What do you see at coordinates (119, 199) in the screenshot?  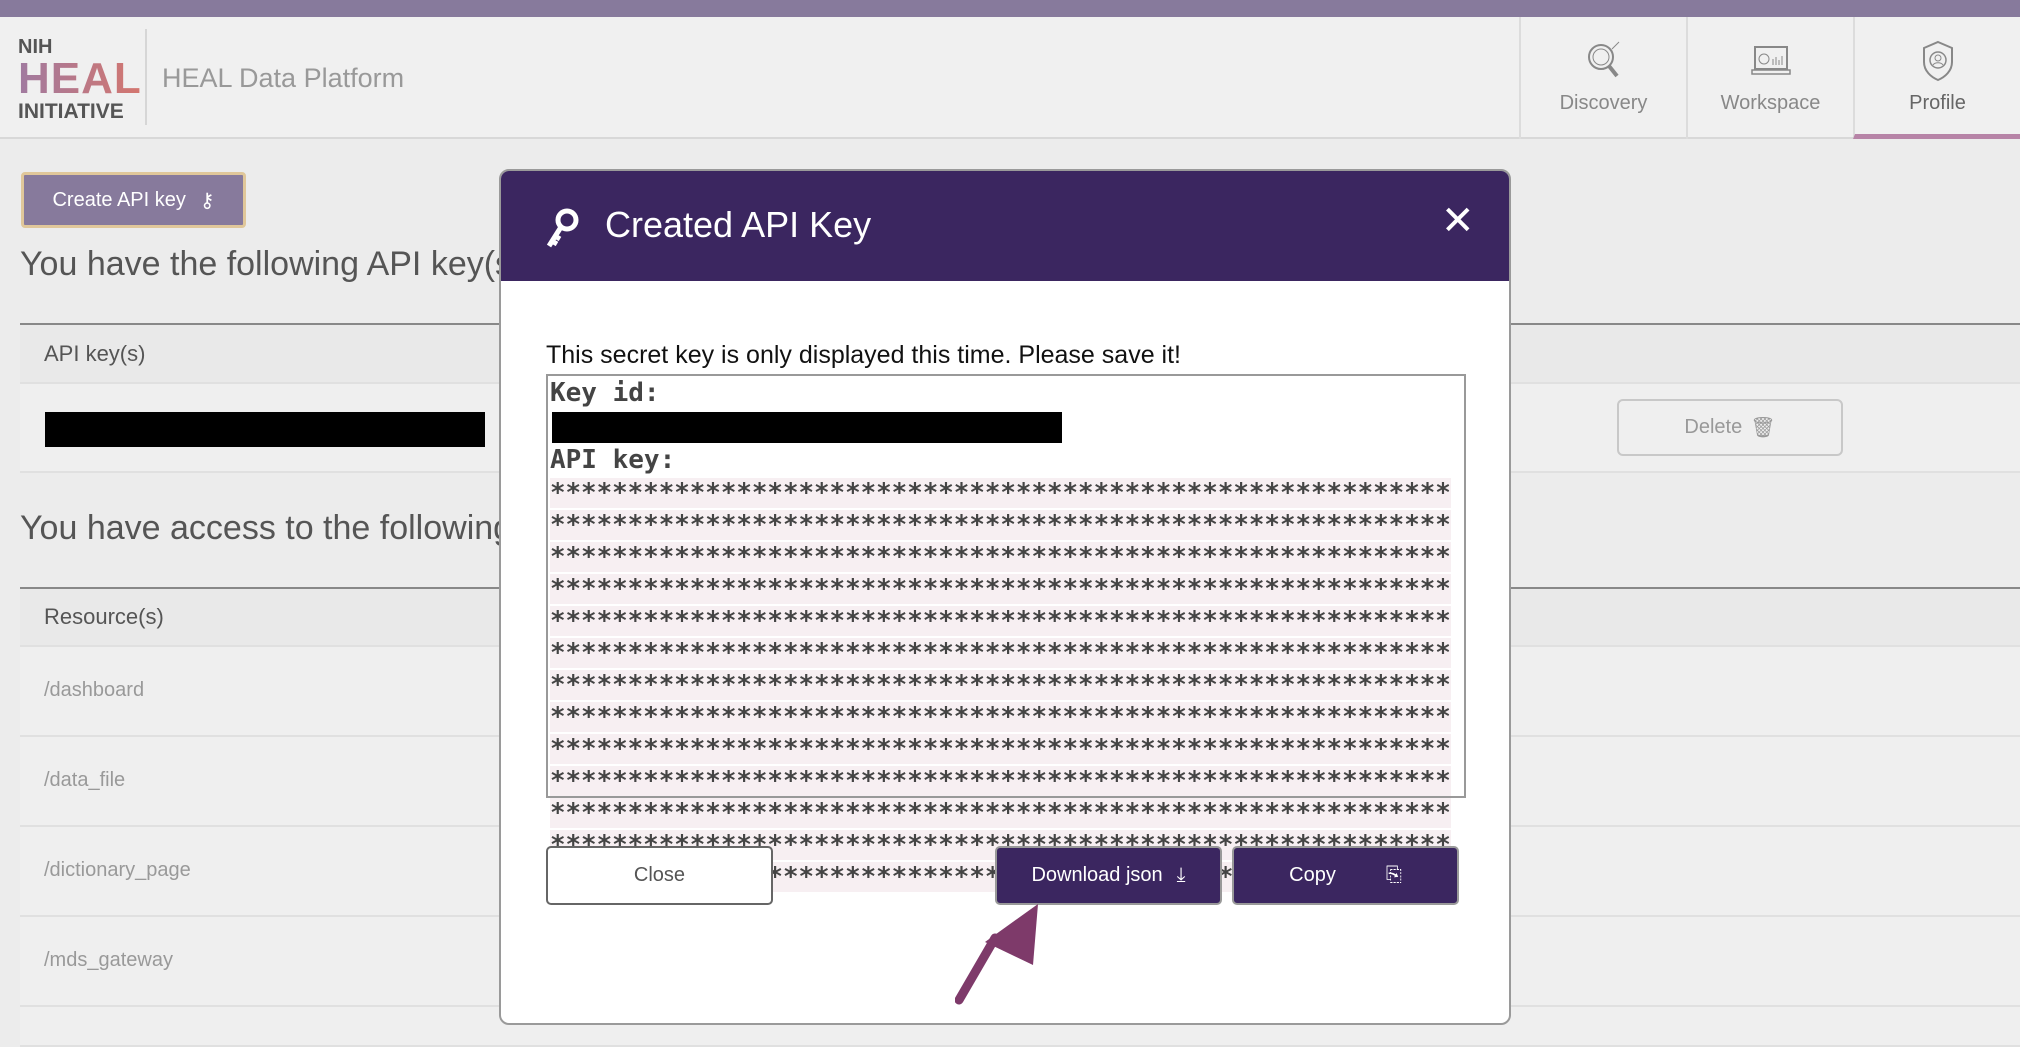 I see `create-api-key-label: Create API key` at bounding box center [119, 199].